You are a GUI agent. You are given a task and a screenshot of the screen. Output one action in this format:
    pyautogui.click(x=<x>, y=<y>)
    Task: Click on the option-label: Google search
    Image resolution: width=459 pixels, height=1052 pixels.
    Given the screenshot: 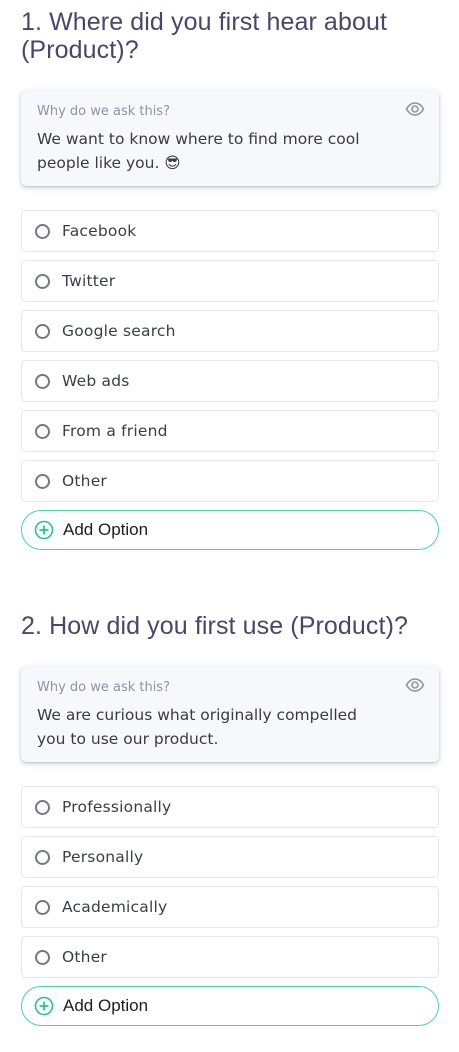 What is the action you would take?
    pyautogui.click(x=119, y=331)
    